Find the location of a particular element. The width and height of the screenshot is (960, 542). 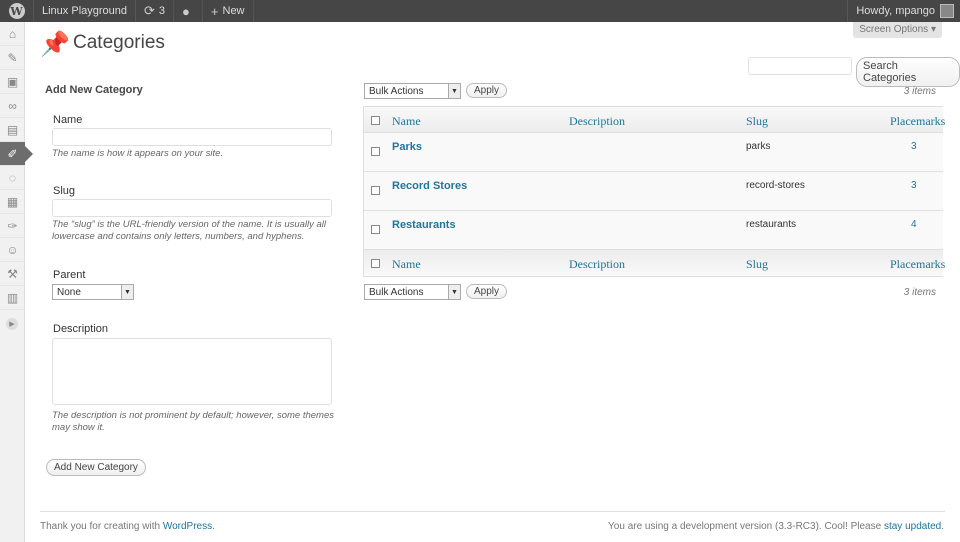

comment-bubble-icon: ● is located at coordinates (186, 11).